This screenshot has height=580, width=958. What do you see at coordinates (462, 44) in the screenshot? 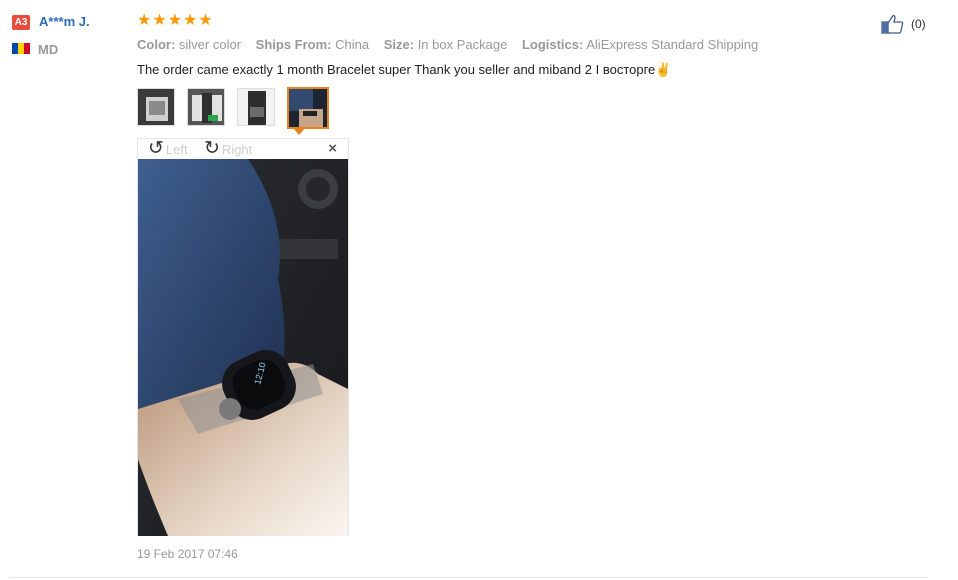
I see `attr-value: In box Package` at bounding box center [462, 44].